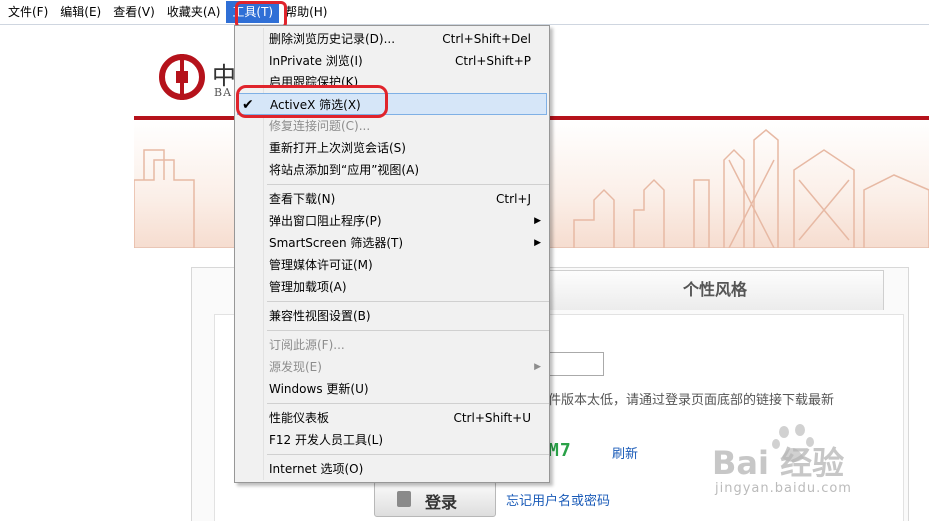  I want to click on bank-logo-icon, so click(182, 77).